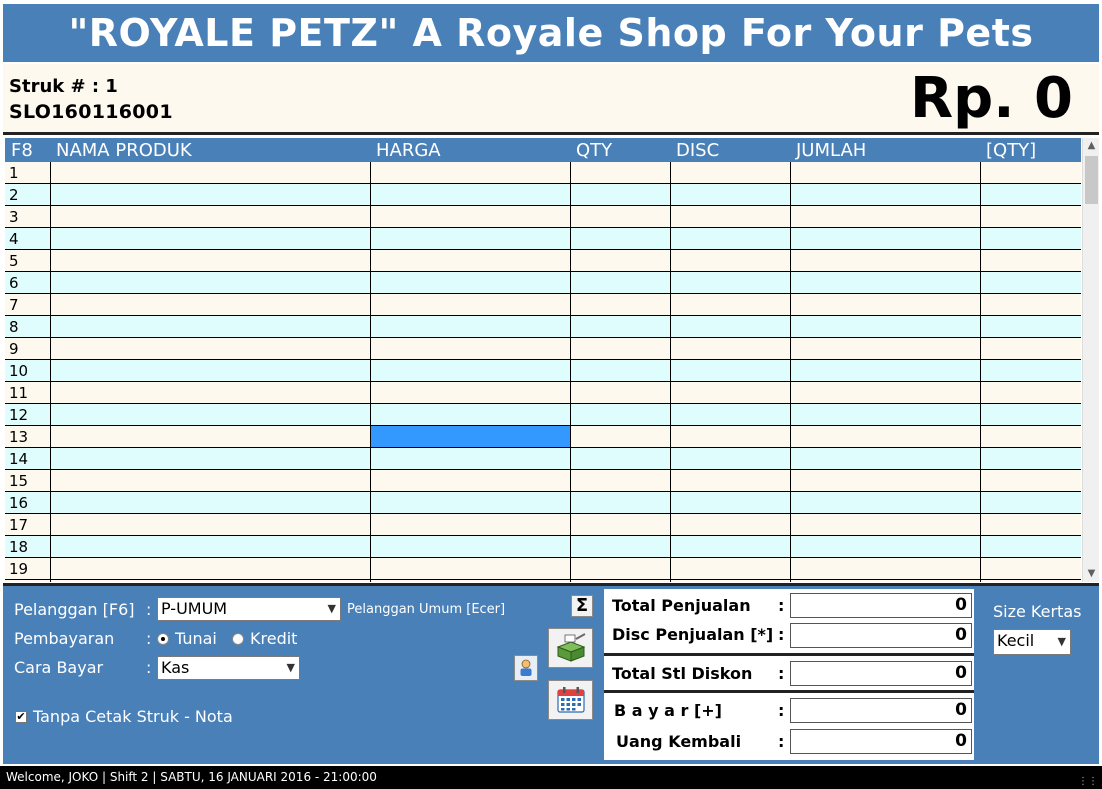 The image size is (1102, 789). Describe the element at coordinates (543, 503) in the screenshot. I see `table-row: 16` at that location.